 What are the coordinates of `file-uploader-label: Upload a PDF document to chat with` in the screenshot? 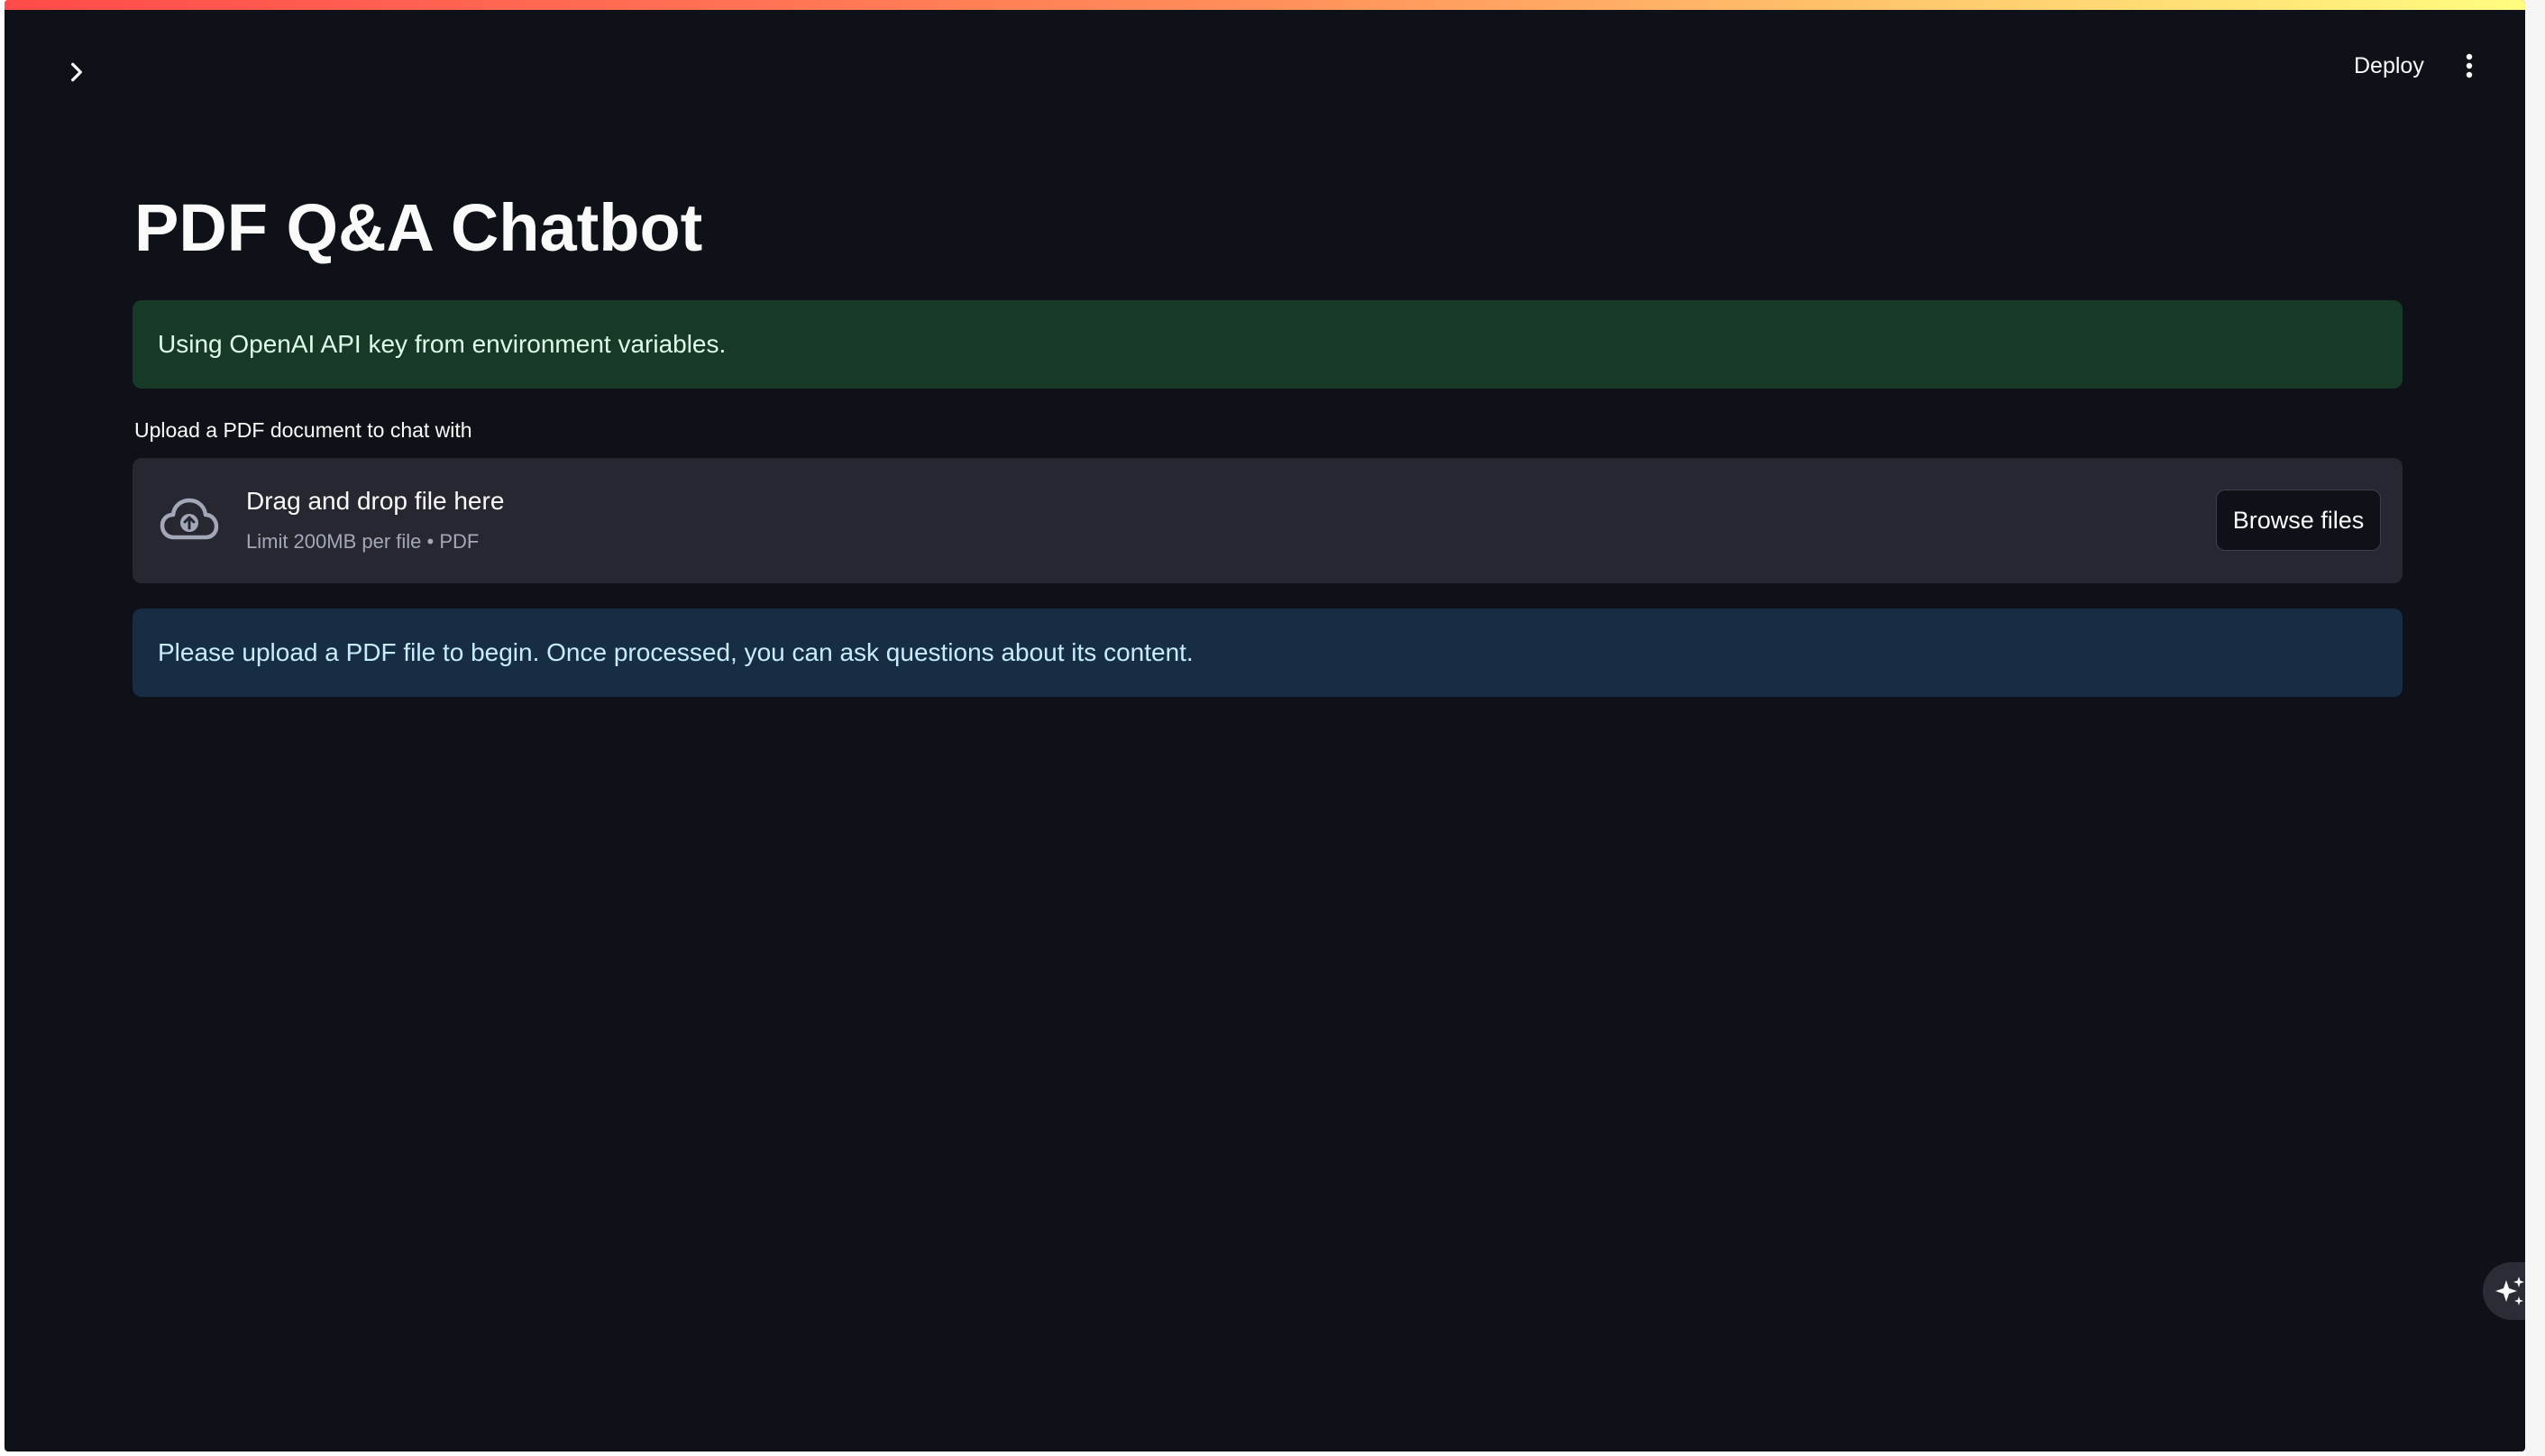 It's located at (303, 430).